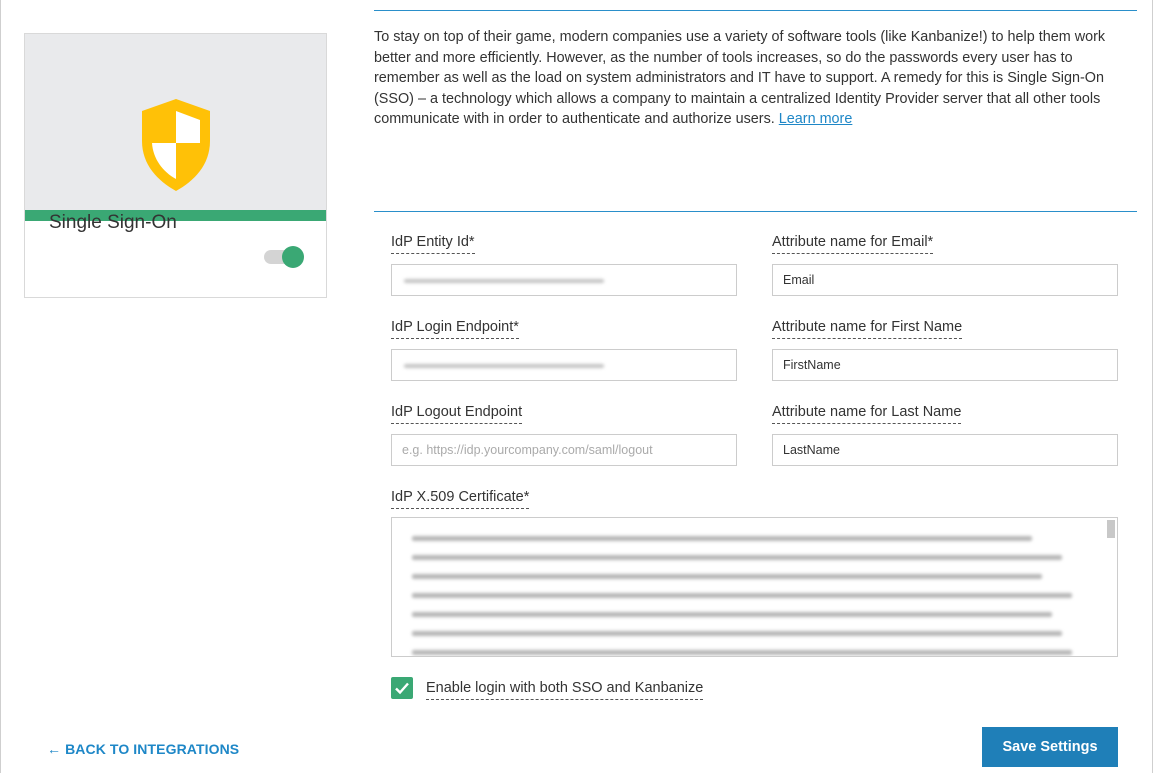 Image resolution: width=1153 pixels, height=773 pixels. I want to click on integration-toggle, so click(284, 257).